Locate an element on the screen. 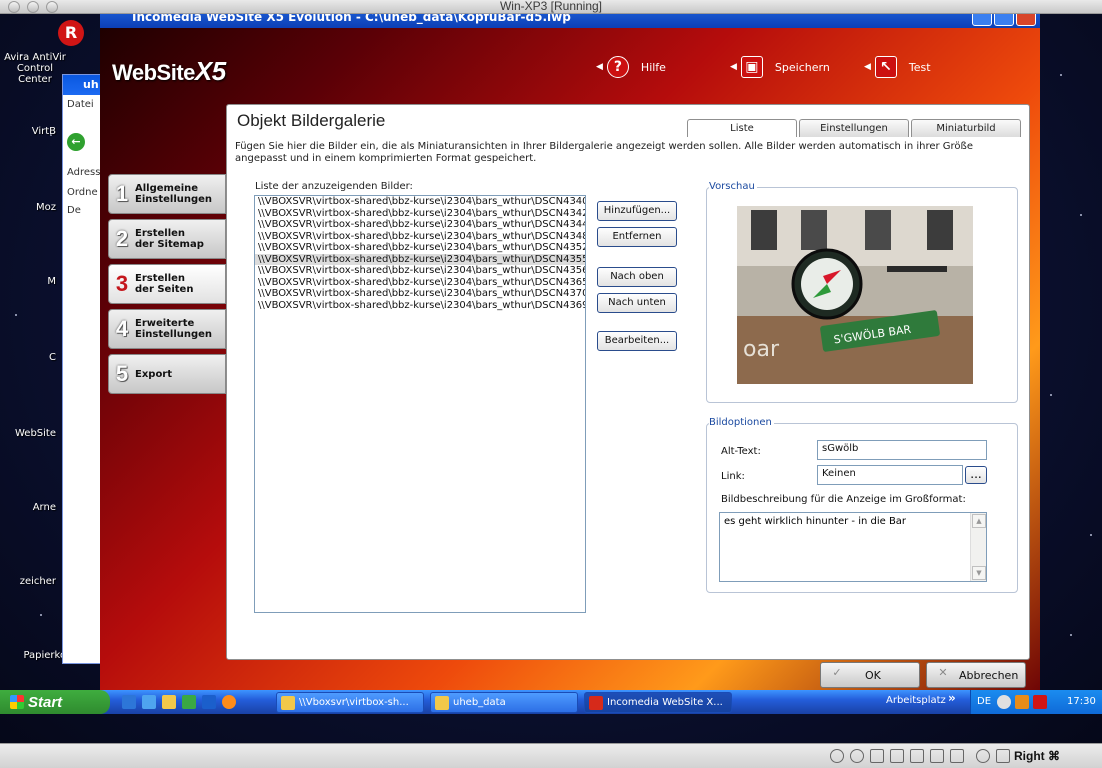 Image resolution: width=1102 pixels, height=768 pixels. svg-text: oar is located at coordinates (761, 349).